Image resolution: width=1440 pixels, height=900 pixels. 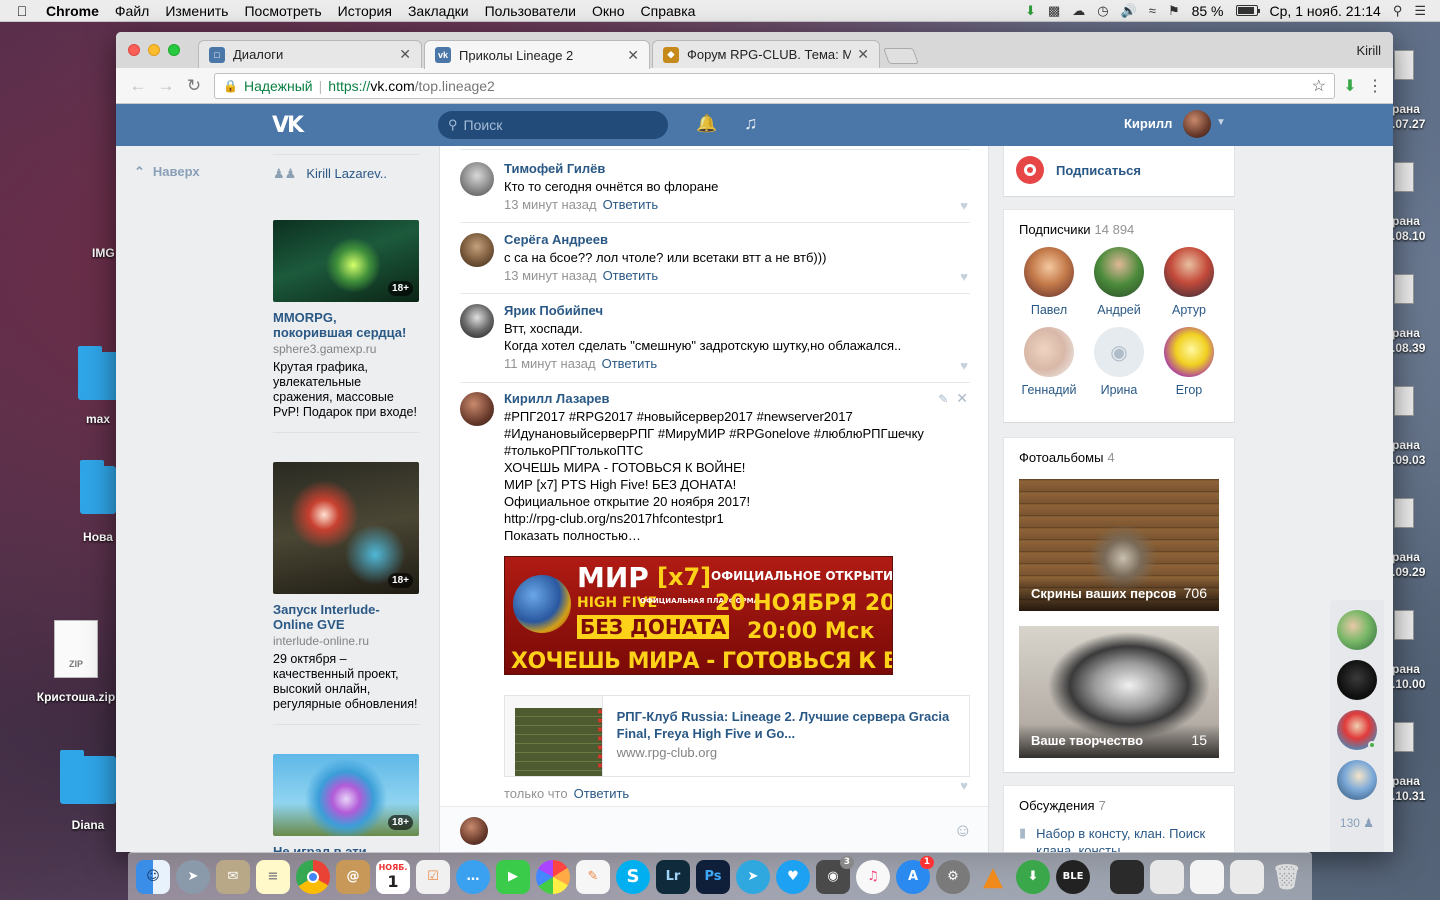 I want to click on back-arrow-icon: ←, so click(x=138, y=86).